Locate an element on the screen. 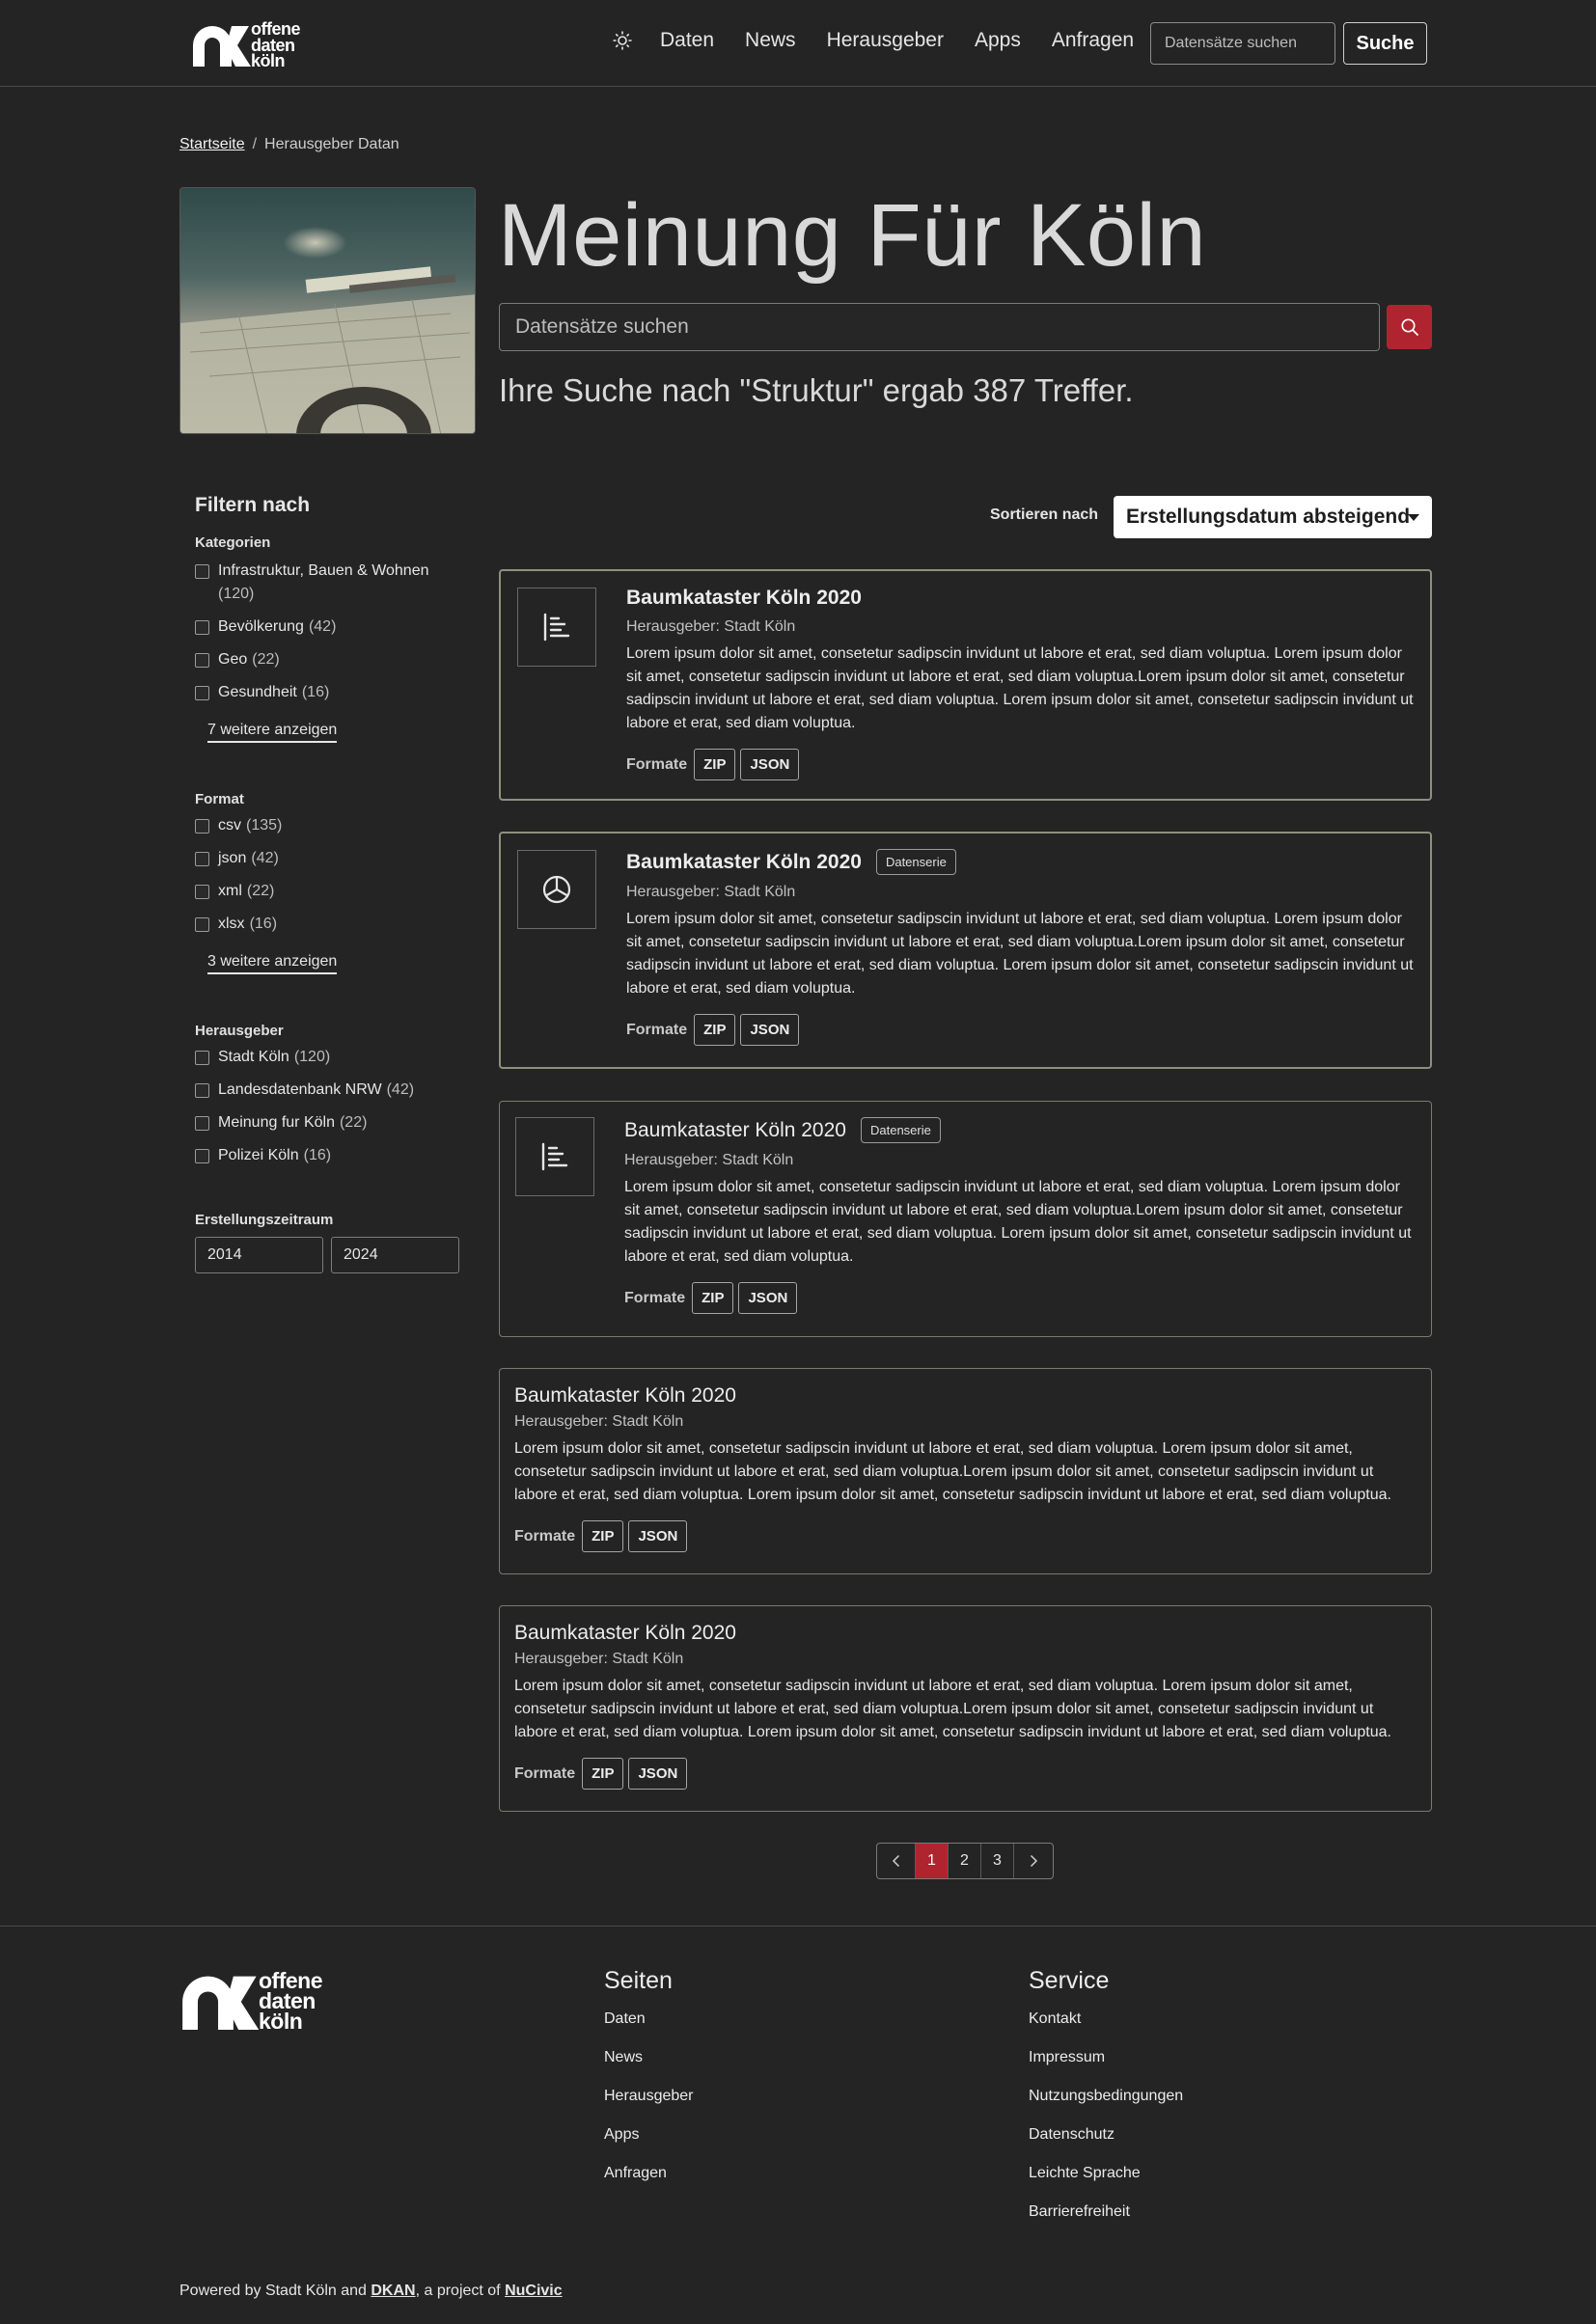 This screenshot has width=1596, height=2324. facet-item-format: json (42) is located at coordinates (328, 858).